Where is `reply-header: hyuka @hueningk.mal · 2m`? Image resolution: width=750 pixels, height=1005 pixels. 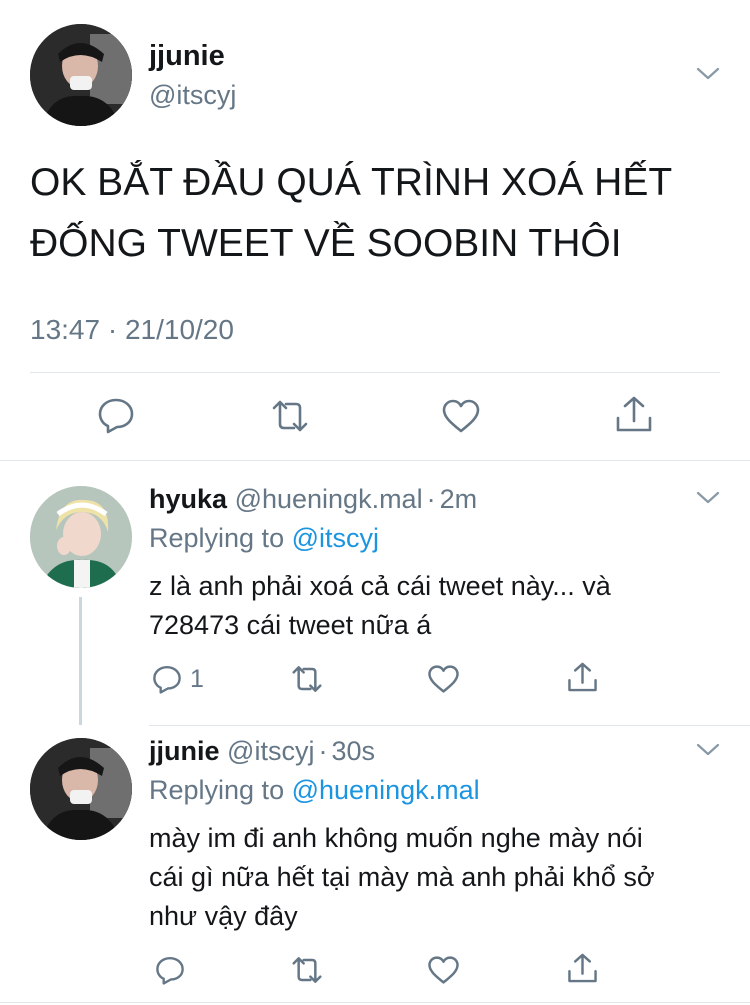
reply-header: hyuka @hueningk.mal · 2m is located at coordinates (313, 499).